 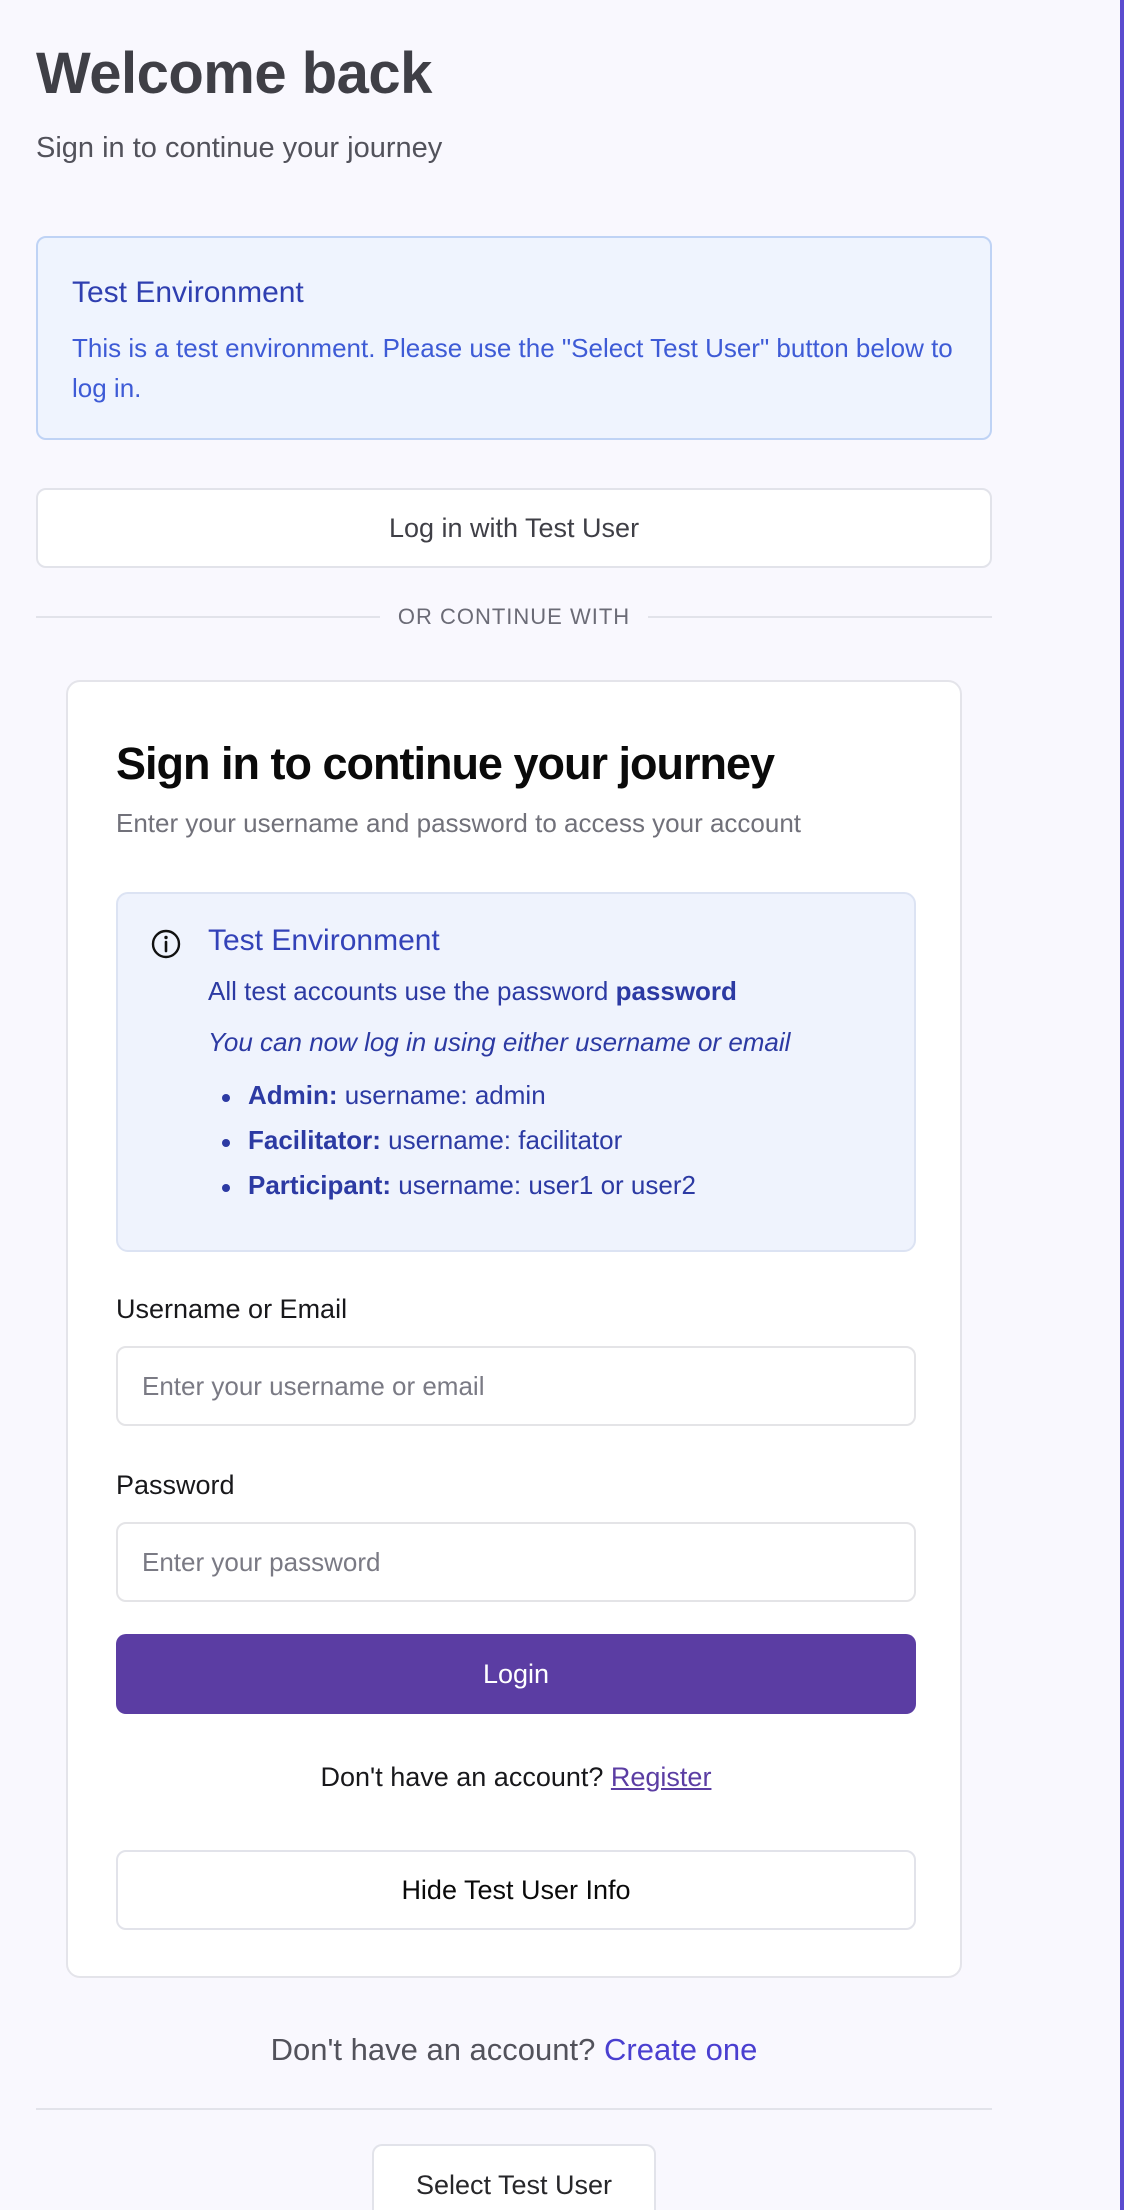 What do you see at coordinates (516, 1386) in the screenshot?
I see `username-input` at bounding box center [516, 1386].